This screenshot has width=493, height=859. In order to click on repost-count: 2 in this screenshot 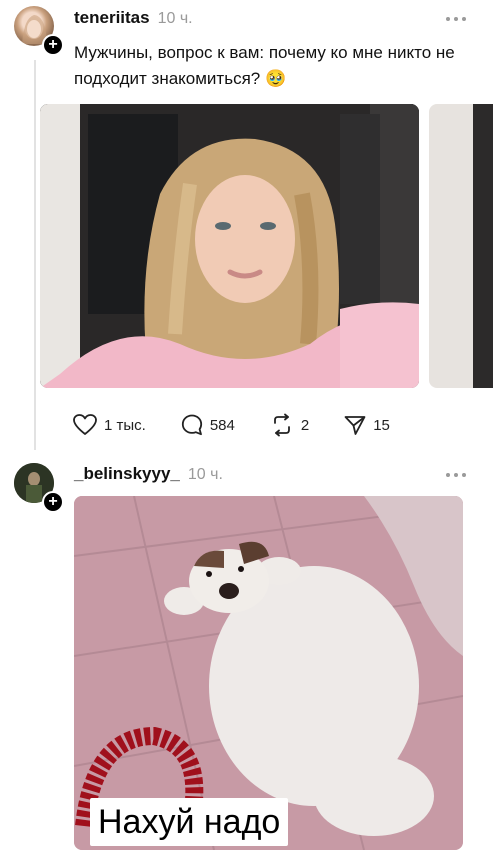, I will do `click(305, 425)`.